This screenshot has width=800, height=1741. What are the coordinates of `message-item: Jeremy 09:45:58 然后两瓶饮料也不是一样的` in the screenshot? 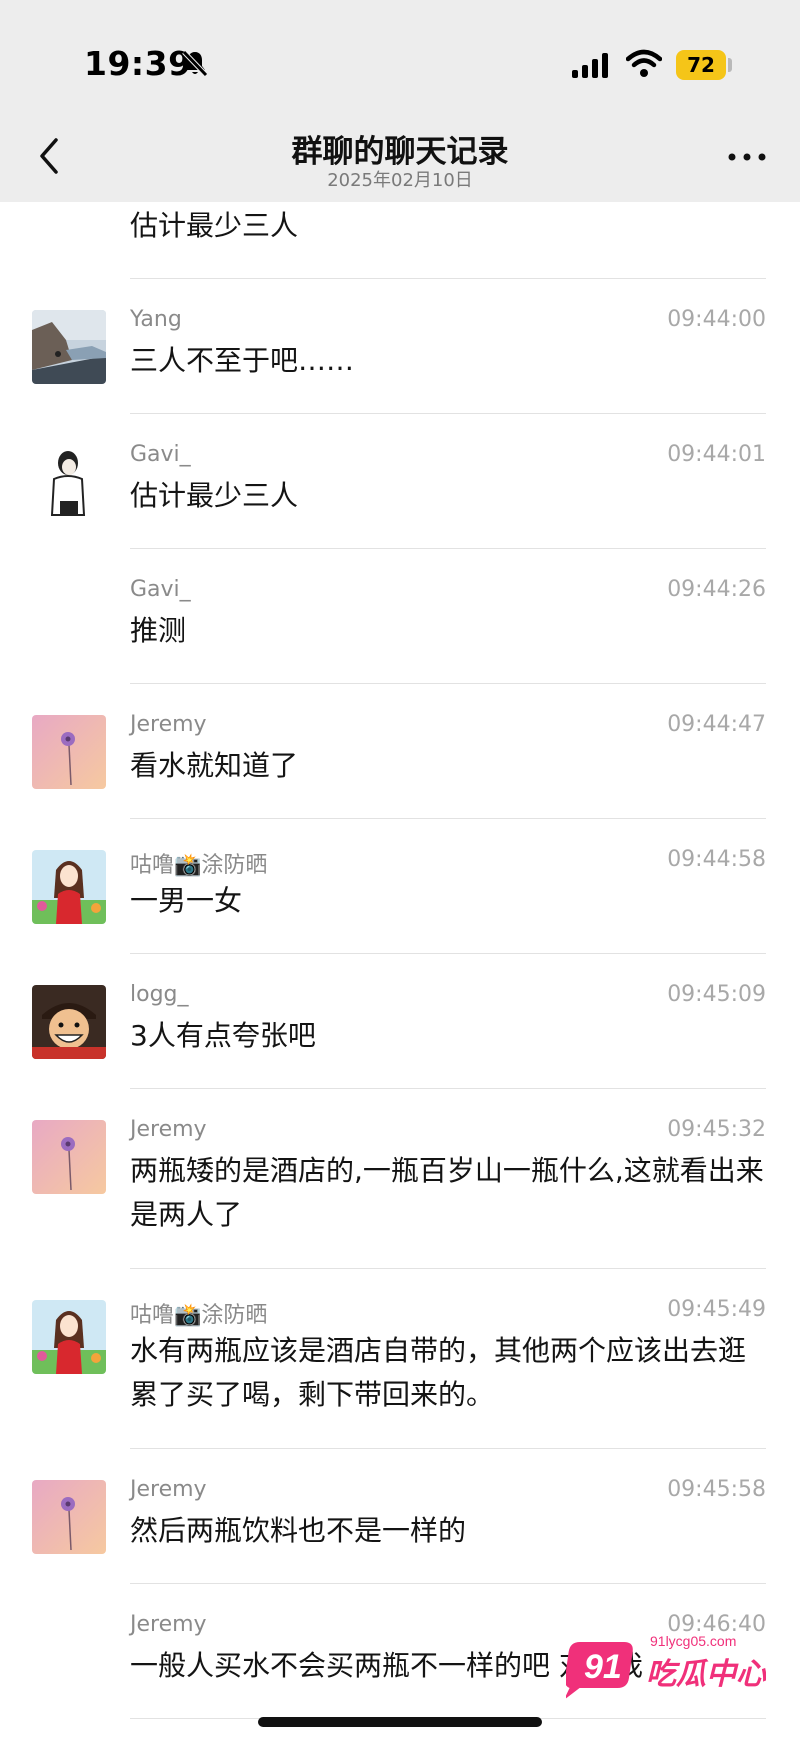 It's located at (400, 1516).